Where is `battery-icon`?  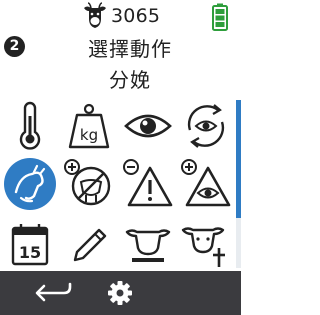 battery-icon is located at coordinates (220, 17).